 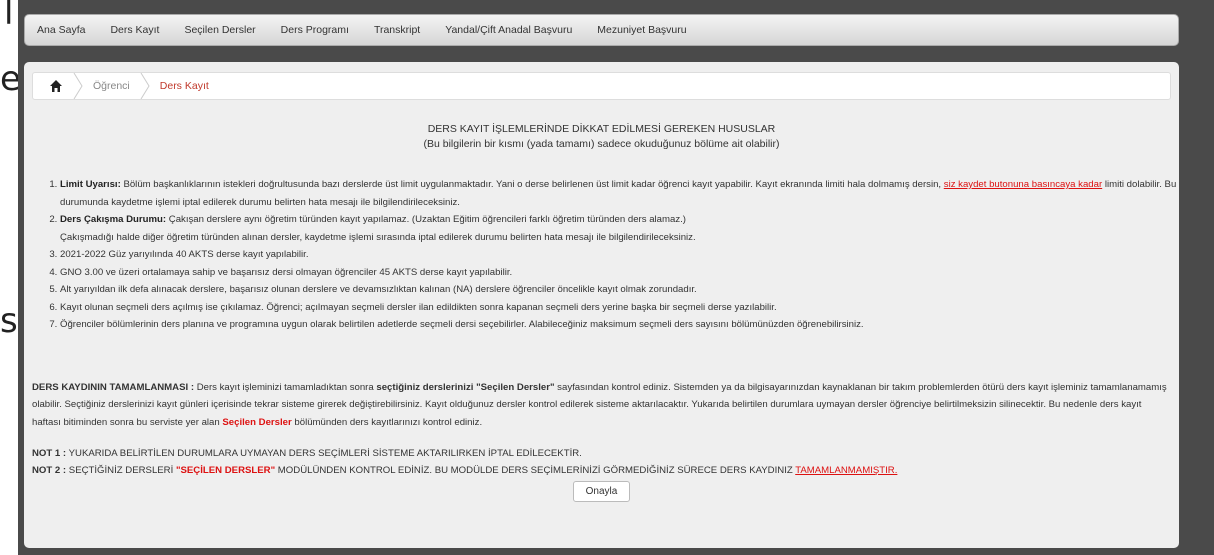 I want to click on breadcrumb: Öğrenci Ders Kayıt, so click(x=601, y=86).